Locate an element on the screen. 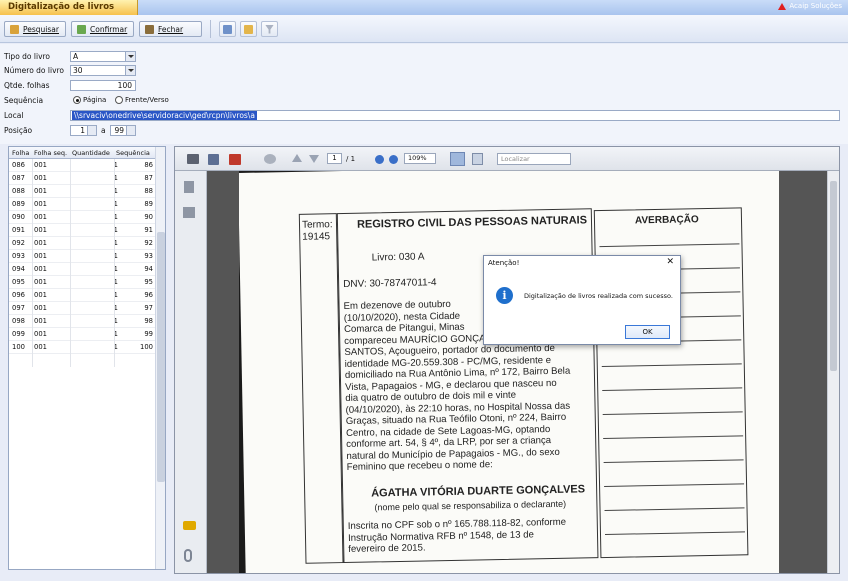  print-icon is located at coordinates (193, 159).